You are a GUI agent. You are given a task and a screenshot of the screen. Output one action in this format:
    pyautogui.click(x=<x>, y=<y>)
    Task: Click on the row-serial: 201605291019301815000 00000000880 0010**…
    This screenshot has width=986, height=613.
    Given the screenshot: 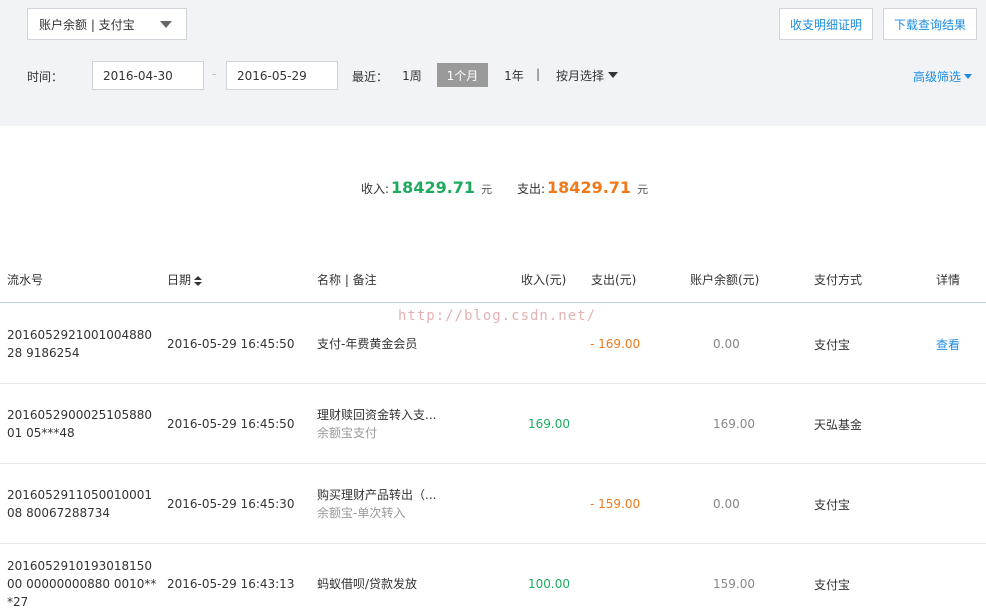 What is the action you would take?
    pyautogui.click(x=82, y=584)
    